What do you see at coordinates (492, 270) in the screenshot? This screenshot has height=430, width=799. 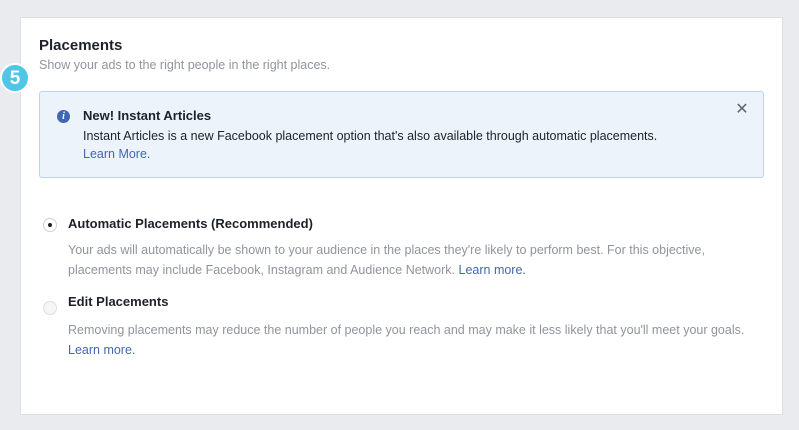 I see `automatic-placements-learn-more-link: Learn more.` at bounding box center [492, 270].